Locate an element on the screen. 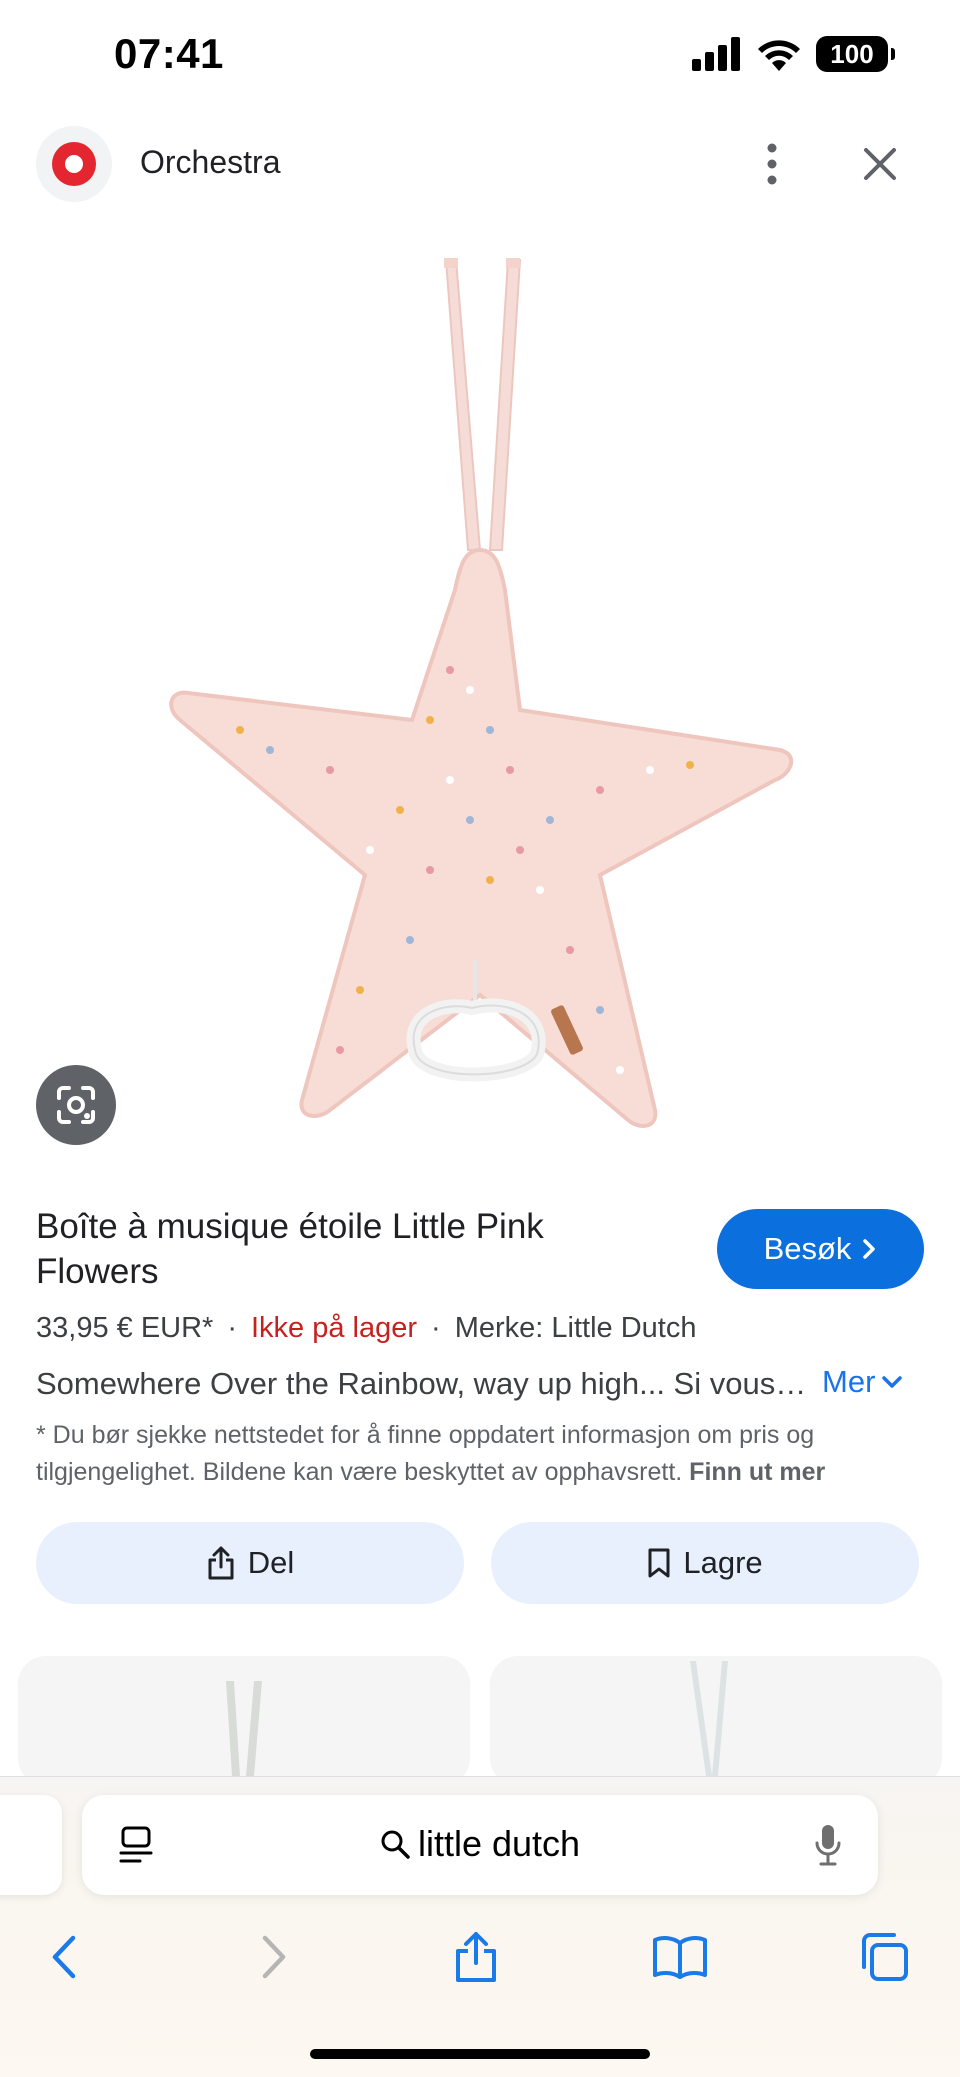 The height and width of the screenshot is (2077, 960). status-icons: 100 is located at coordinates (793, 54).